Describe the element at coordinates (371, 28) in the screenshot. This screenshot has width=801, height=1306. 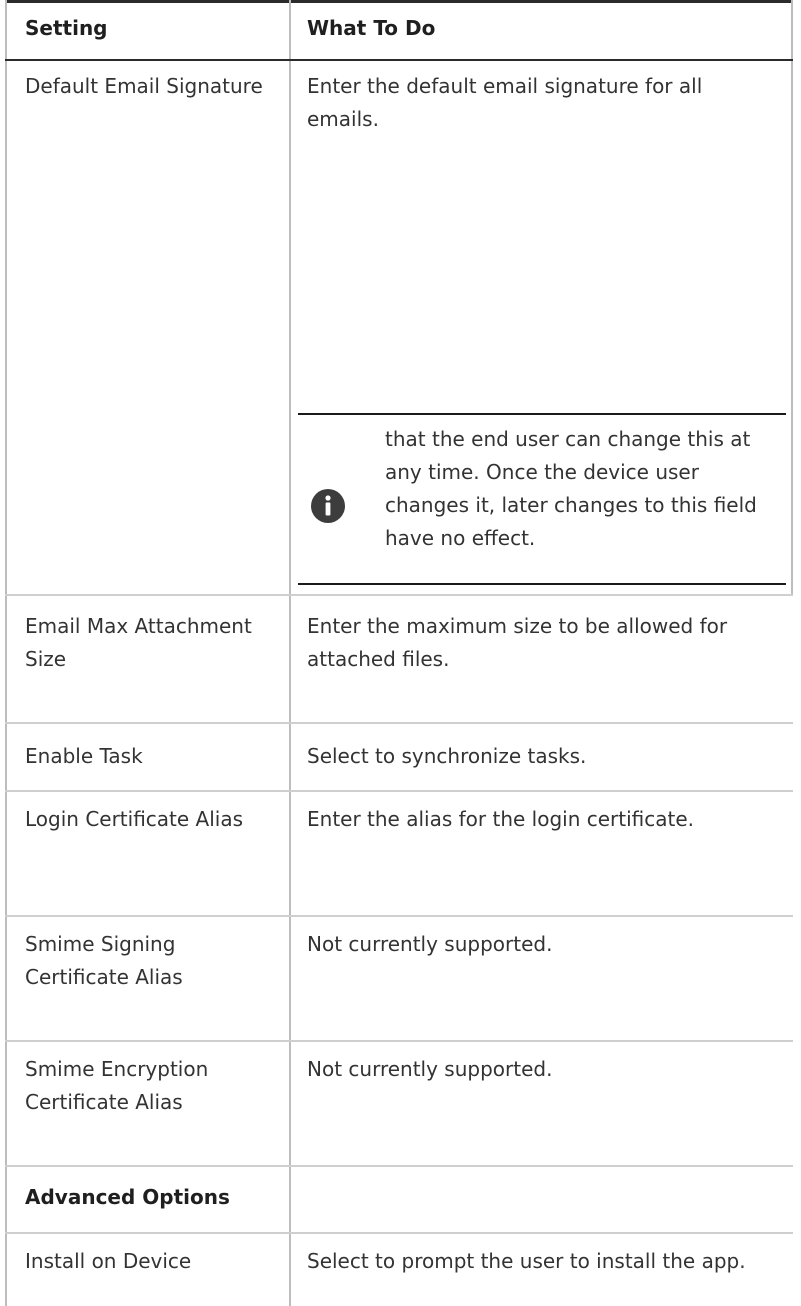
I see `column-header-what-to-do: What To Do` at that location.